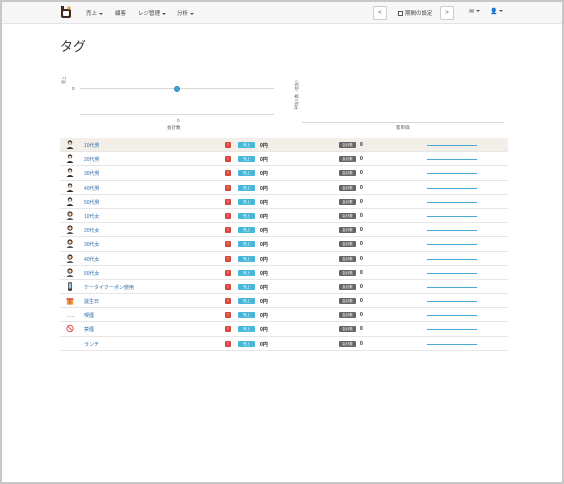 Image resolution: width=564 pixels, height=484 pixels. What do you see at coordinates (92, 259) in the screenshot?
I see `tag-name-link: 40代女` at bounding box center [92, 259].